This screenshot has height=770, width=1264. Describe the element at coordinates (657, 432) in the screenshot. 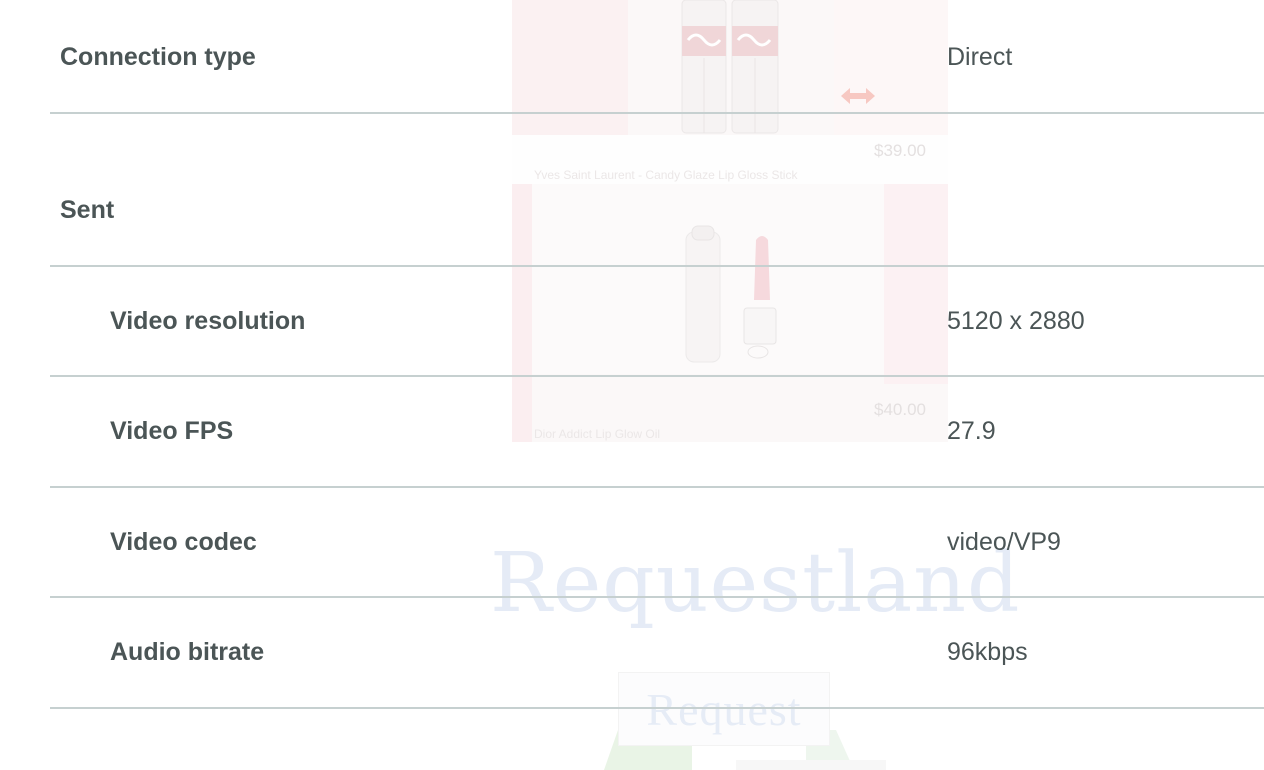

I see `stat-row-video-fps: Video FPS 27.9` at that location.